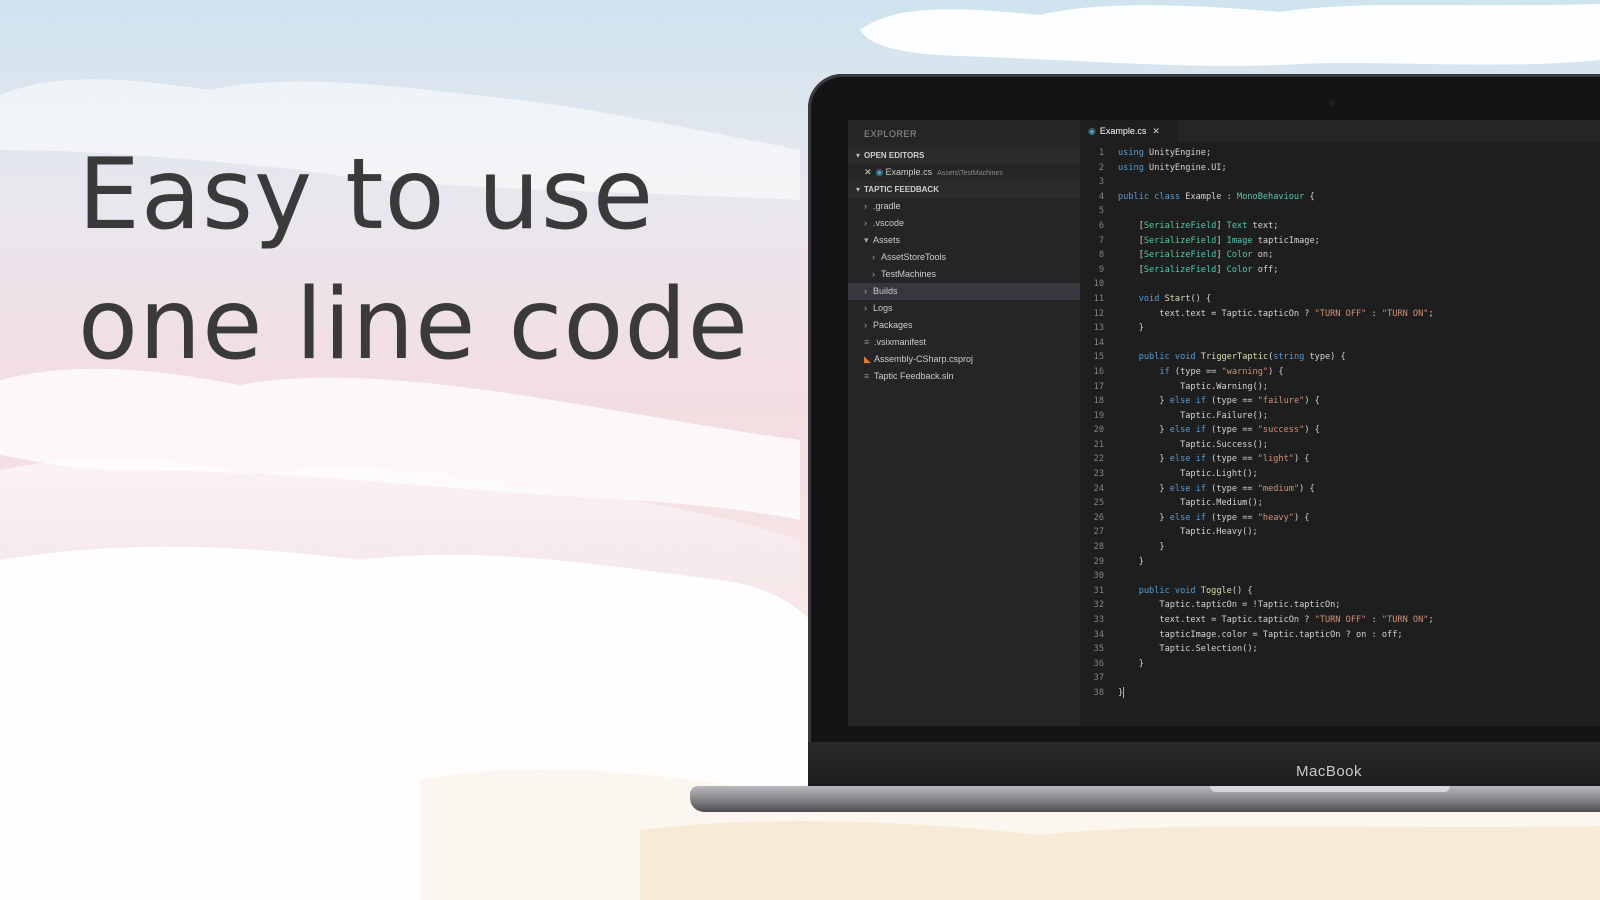  I want to click on code-token: SerializeField, so click(1180, 240).